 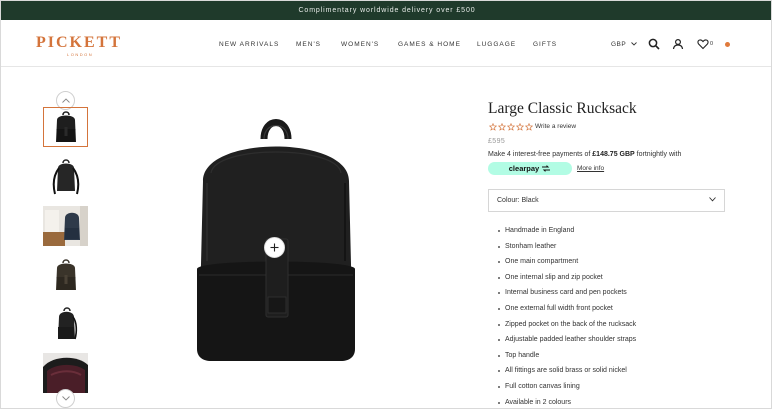 I want to click on clearpay-logo: clearpay, so click(x=524, y=168).